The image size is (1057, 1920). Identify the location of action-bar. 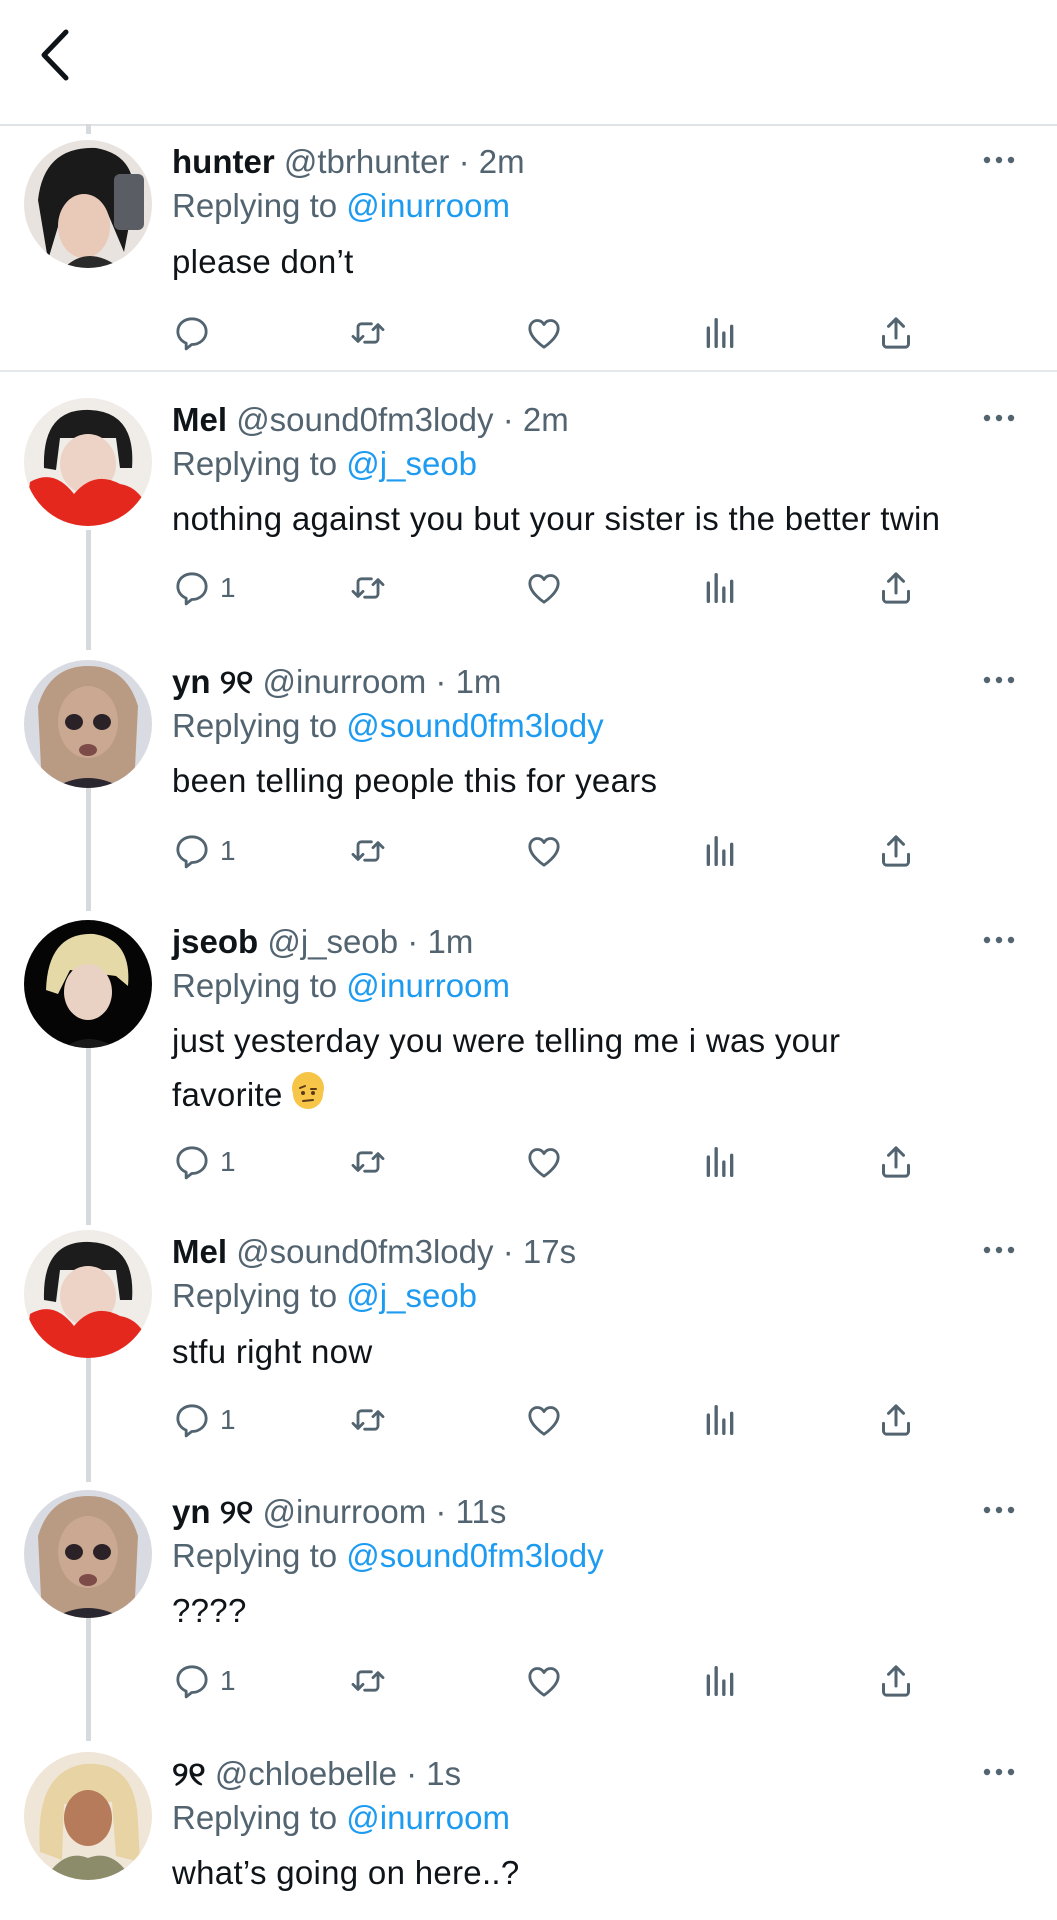
(552, 333).